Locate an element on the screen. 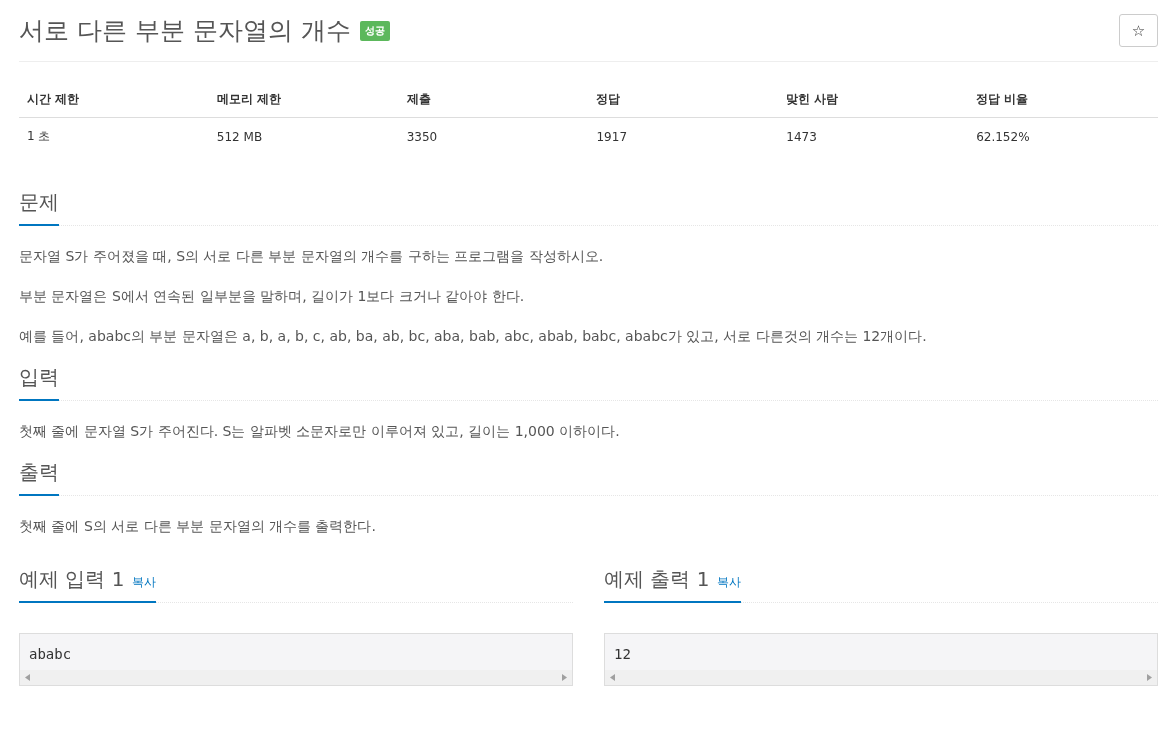  paragraph: 부분 문자열은 S에서 연속된 일부분을 말하며, 길이가 1보다 크거나 같아야 한다. is located at coordinates (272, 296).